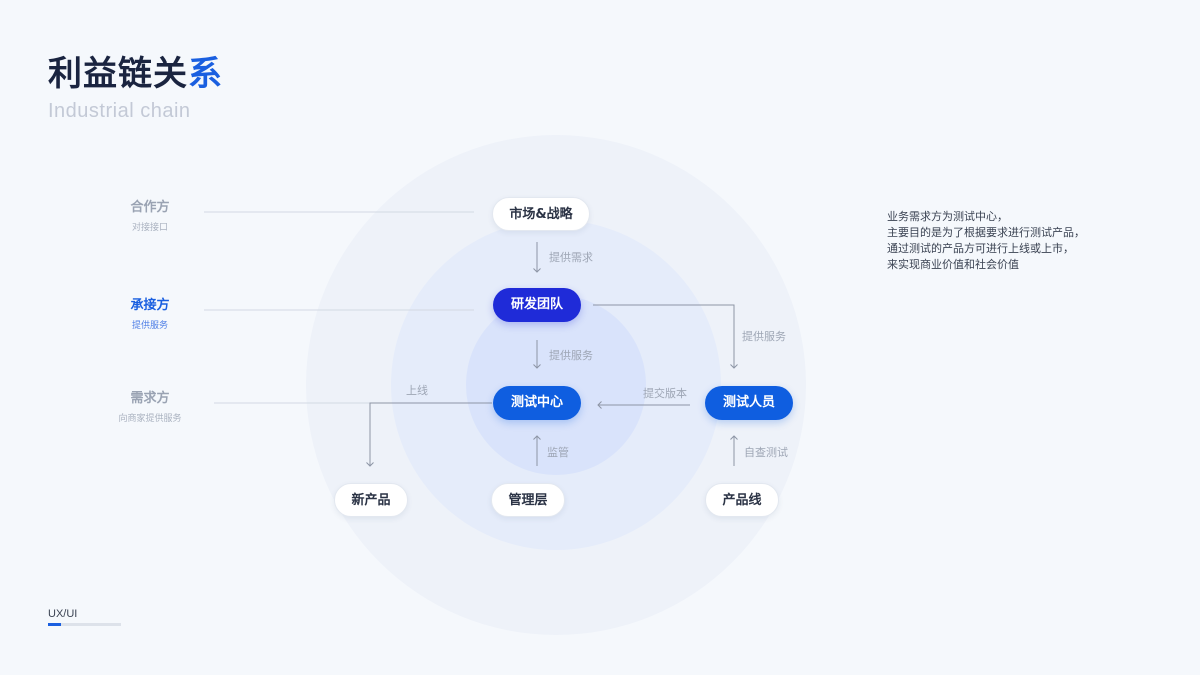 The image size is (1200, 675). I want to click on node-tester: 测试人员, so click(749, 403).